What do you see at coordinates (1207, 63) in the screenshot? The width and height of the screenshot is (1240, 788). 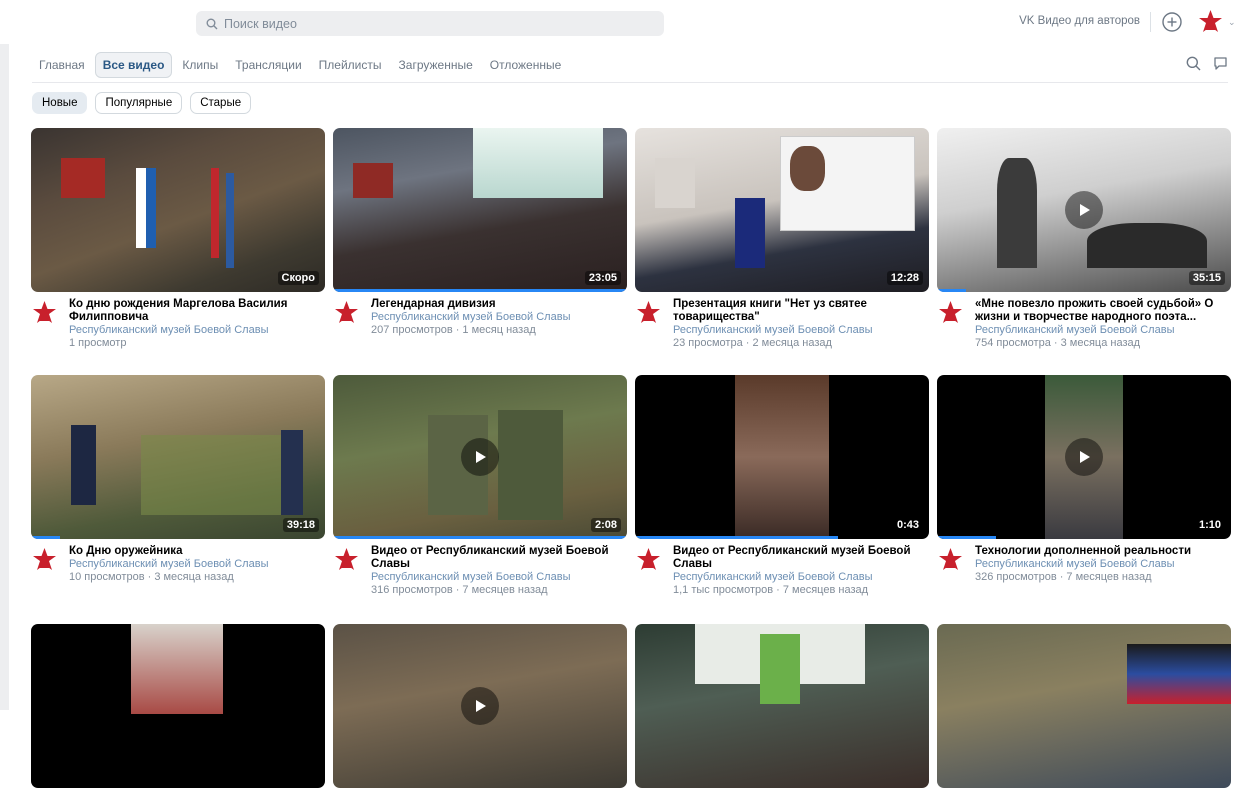 I see `tab-actions` at bounding box center [1207, 63].